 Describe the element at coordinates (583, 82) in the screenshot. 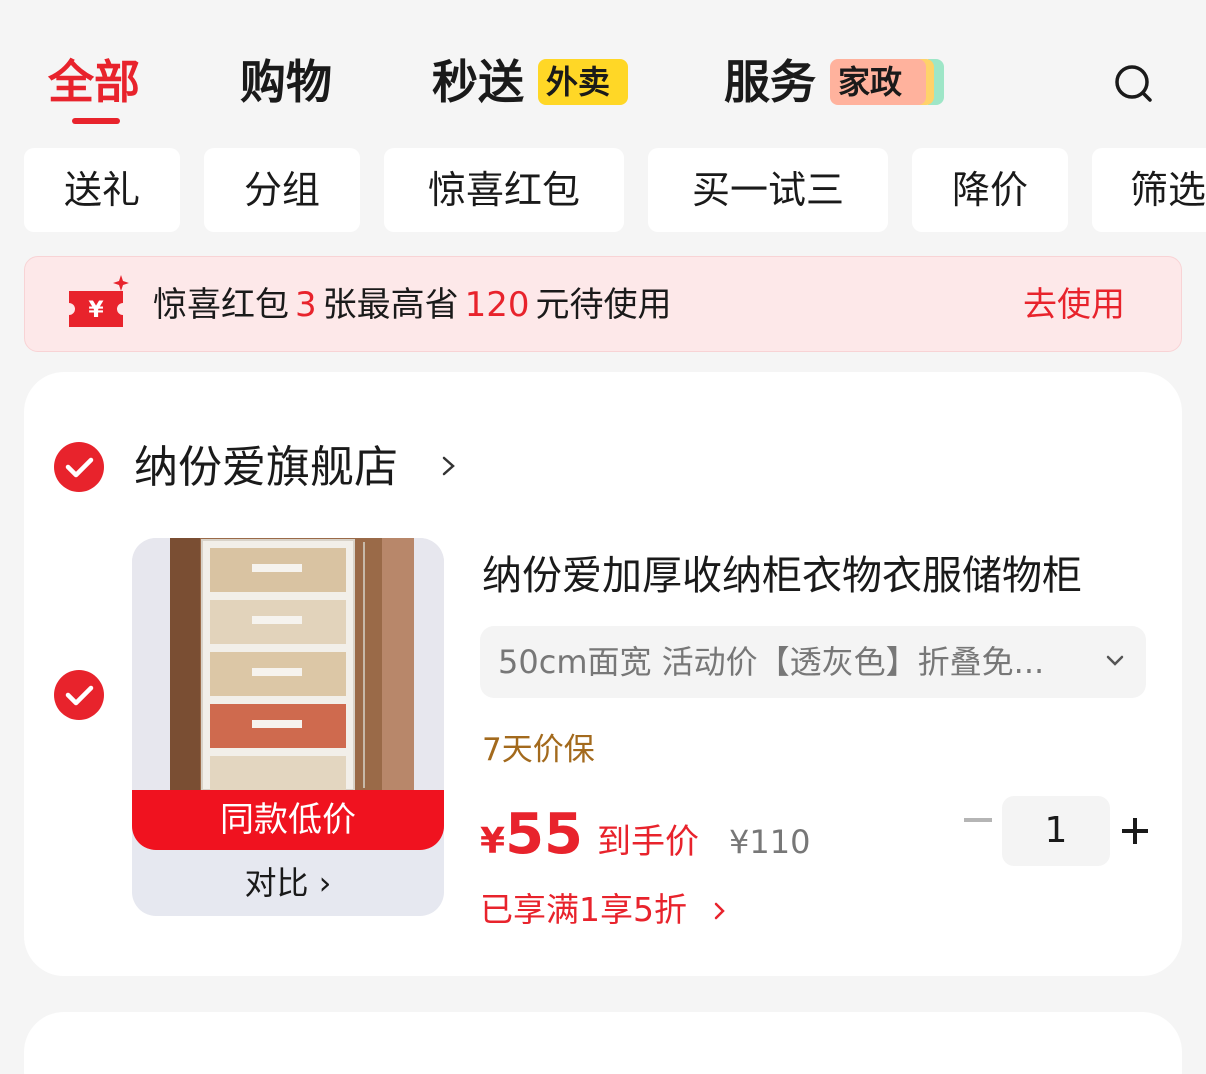

I see `takeout-badge: 外卖` at that location.